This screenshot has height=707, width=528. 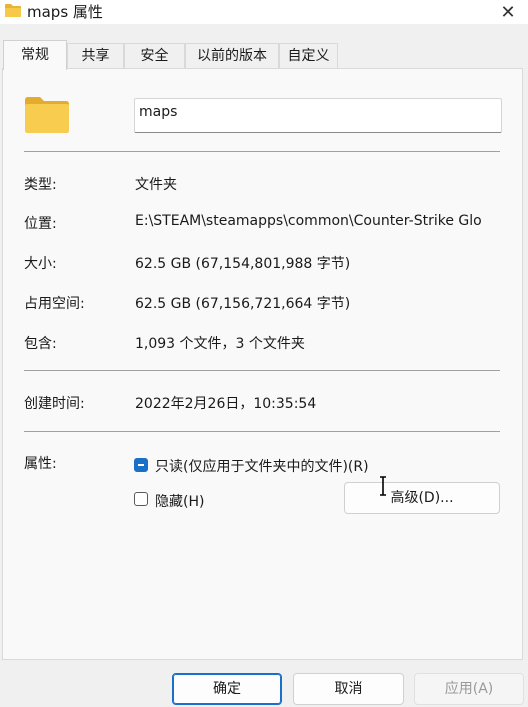 I want to click on apply-button: 应用(A), so click(x=469, y=689).